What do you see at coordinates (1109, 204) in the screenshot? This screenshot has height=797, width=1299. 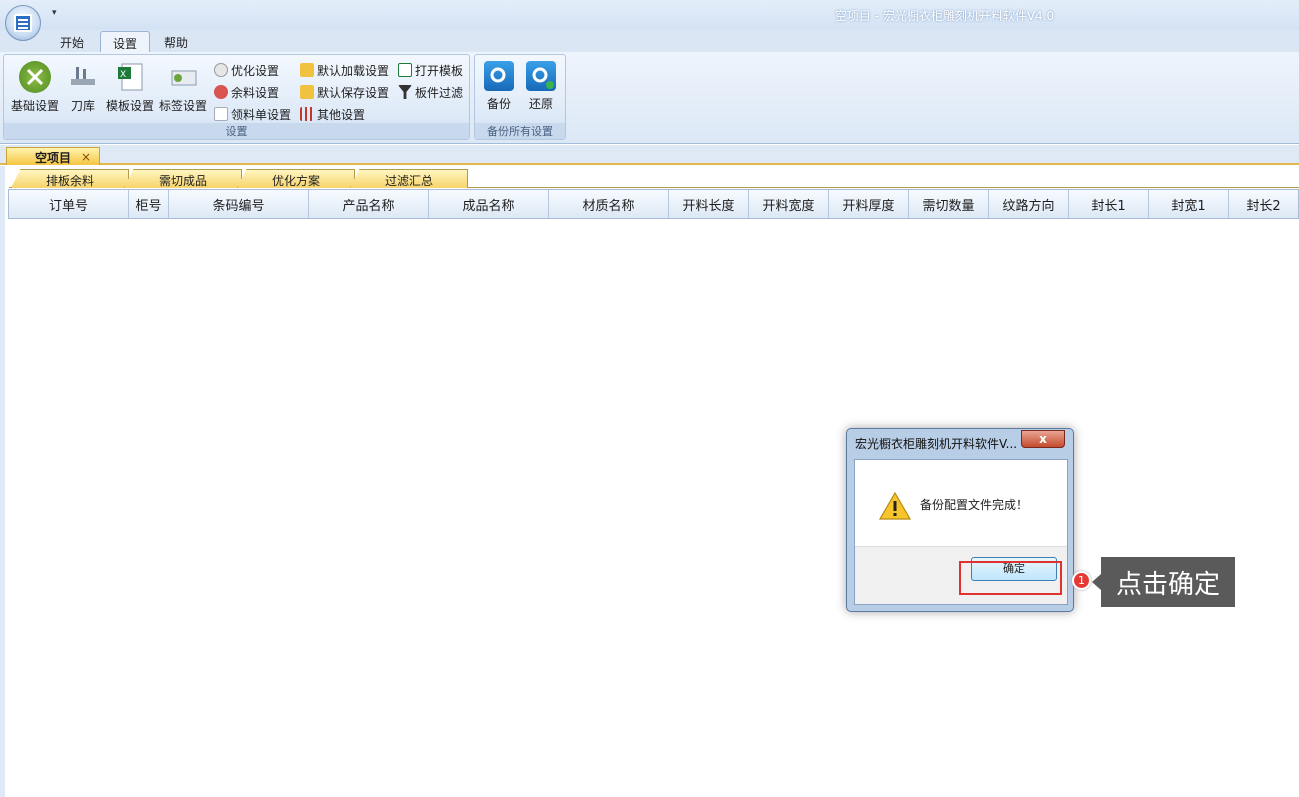 I see `column-header: 封长1` at bounding box center [1109, 204].